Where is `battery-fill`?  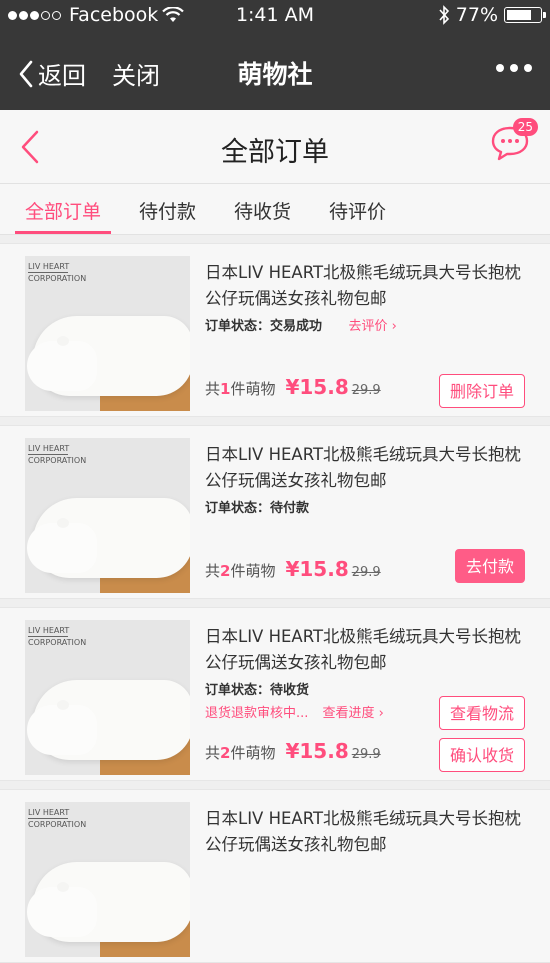 battery-fill is located at coordinates (519, 15).